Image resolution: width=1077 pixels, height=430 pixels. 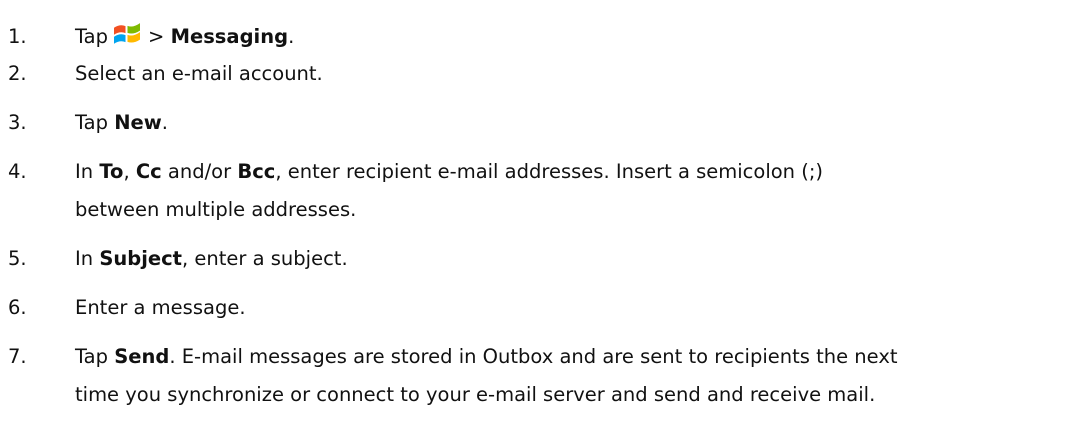 What do you see at coordinates (17, 171) in the screenshot?
I see `step-number: 4.` at bounding box center [17, 171].